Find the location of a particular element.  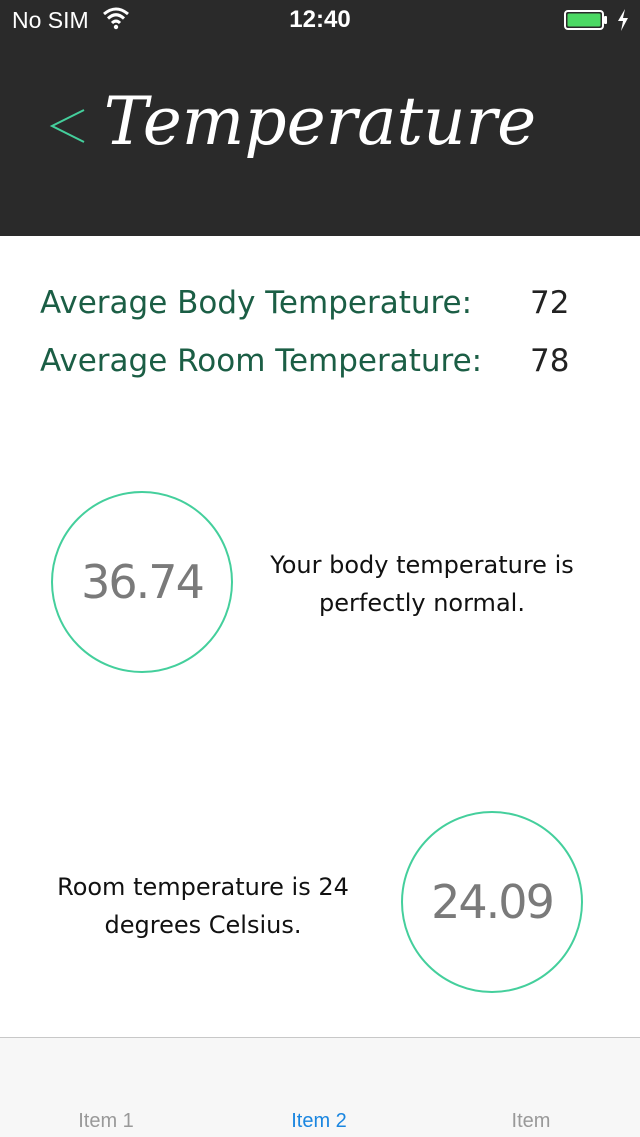

tab-item-2: Item 2 is located at coordinates (319, 1121).